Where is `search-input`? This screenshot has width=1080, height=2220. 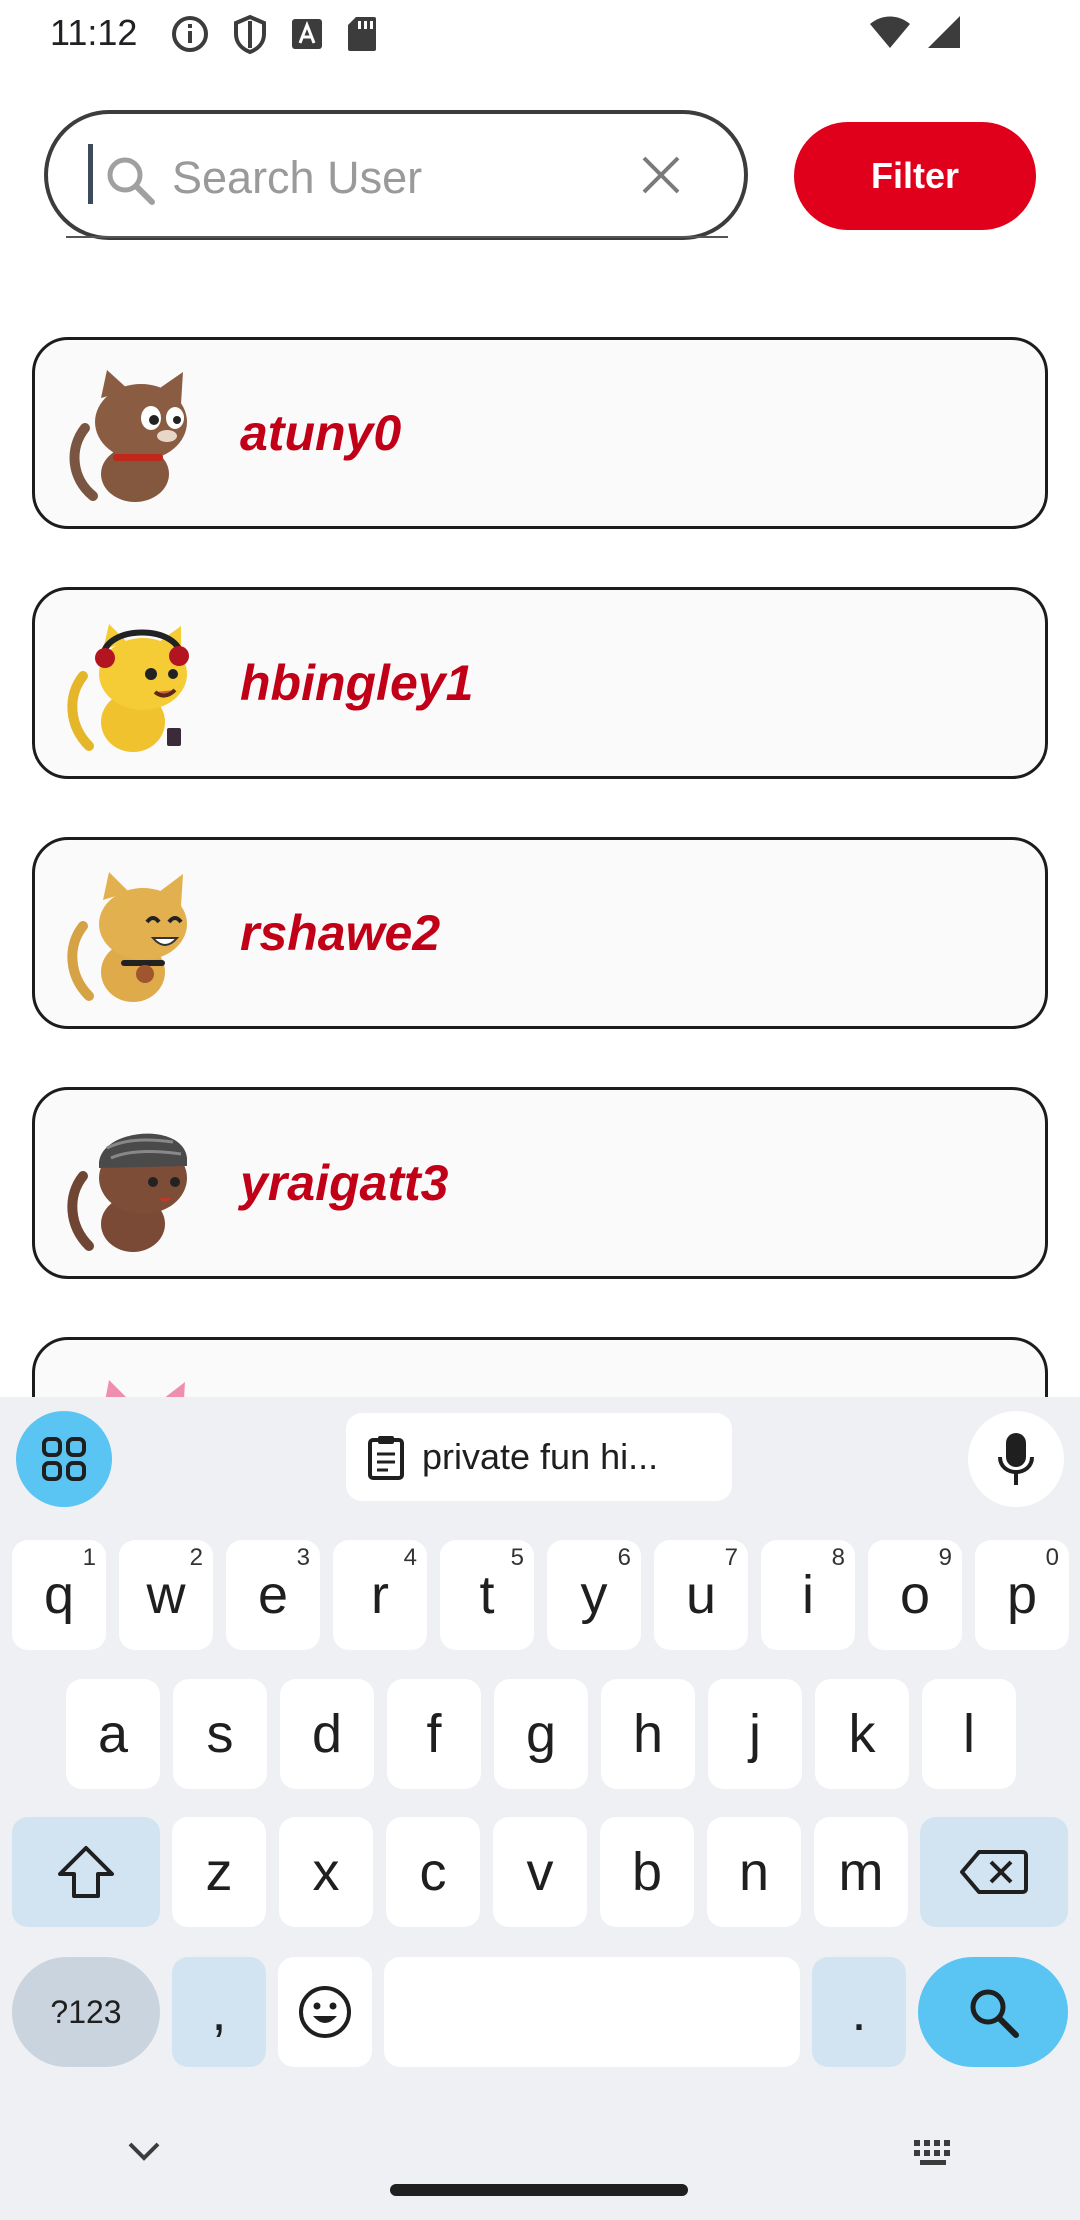 search-input is located at coordinates (392, 178).